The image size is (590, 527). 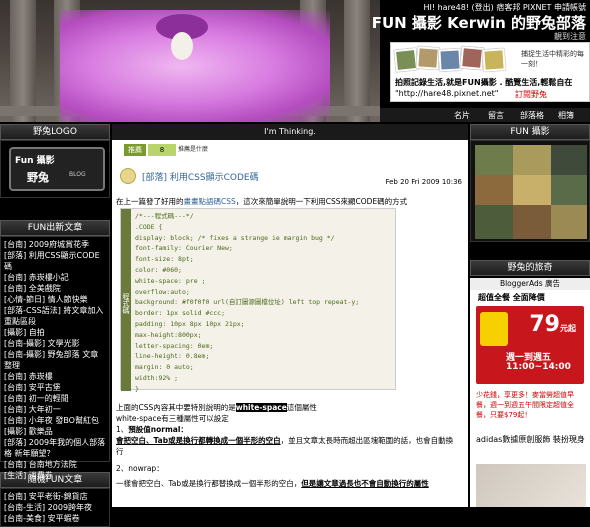 I want to click on subscribe-link: 訂閱野兔, so click(x=531, y=94).